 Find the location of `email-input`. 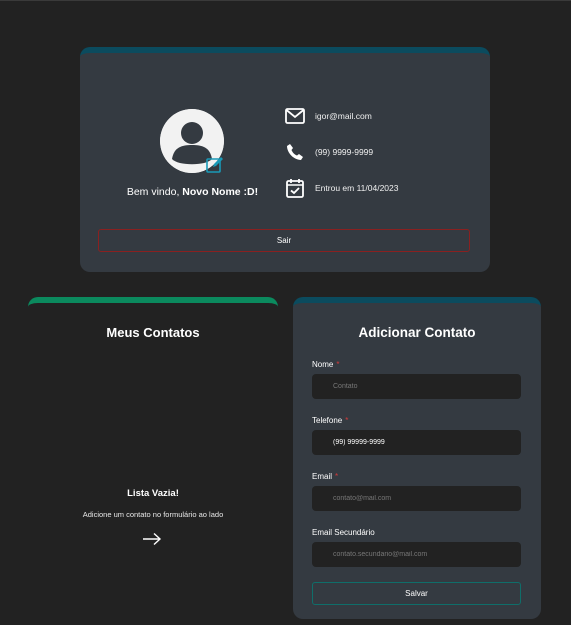

email-input is located at coordinates (416, 498).